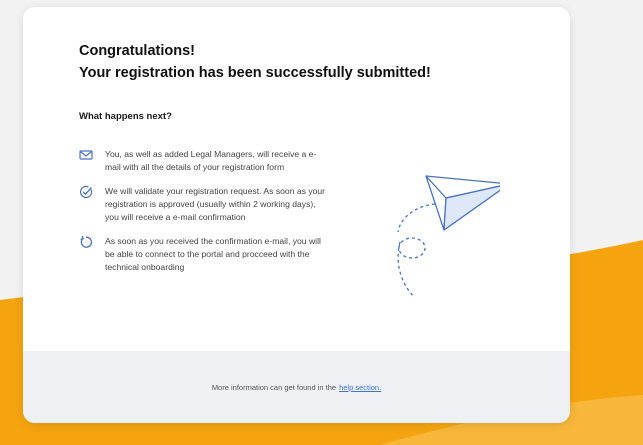  Describe the element at coordinates (125, 116) in the screenshot. I see `next-steps-heading: What happens next?` at that location.